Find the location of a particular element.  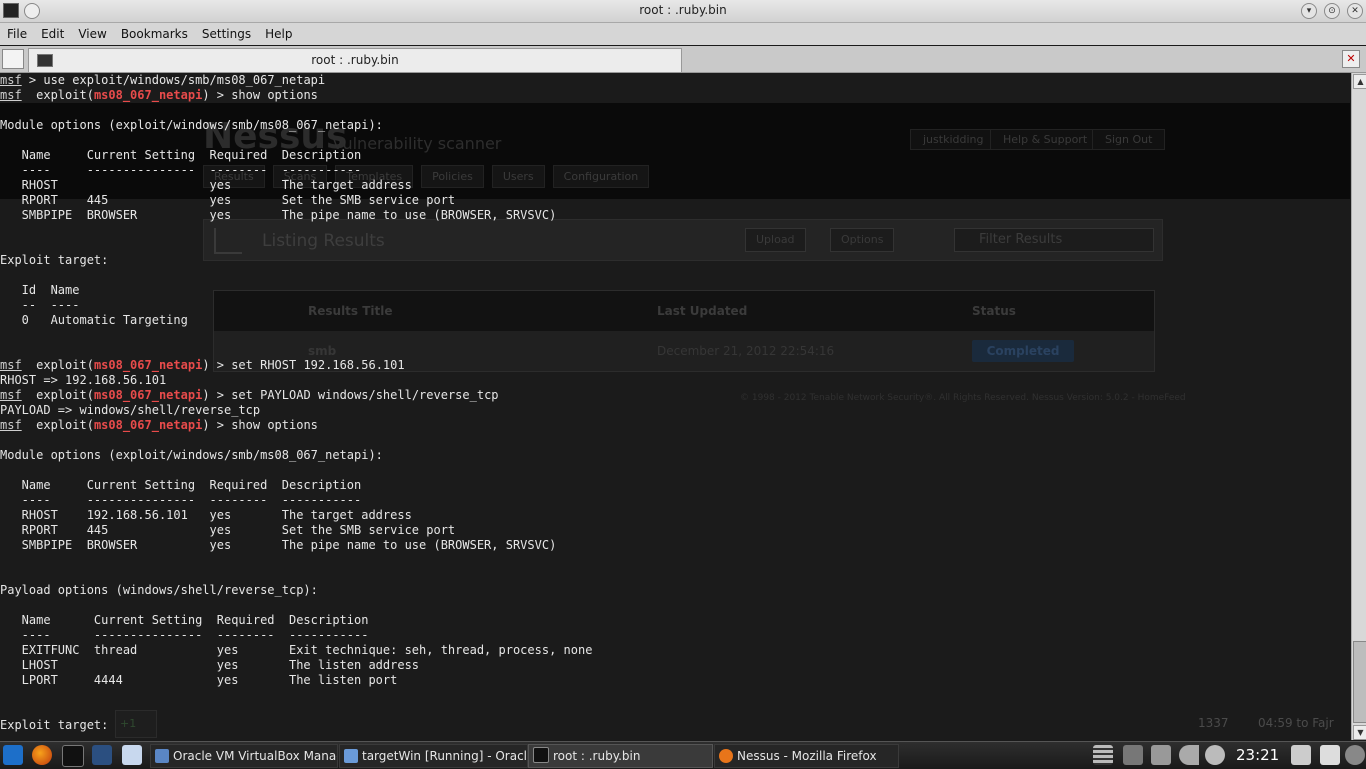

network-icon is located at coordinates (1133, 755).